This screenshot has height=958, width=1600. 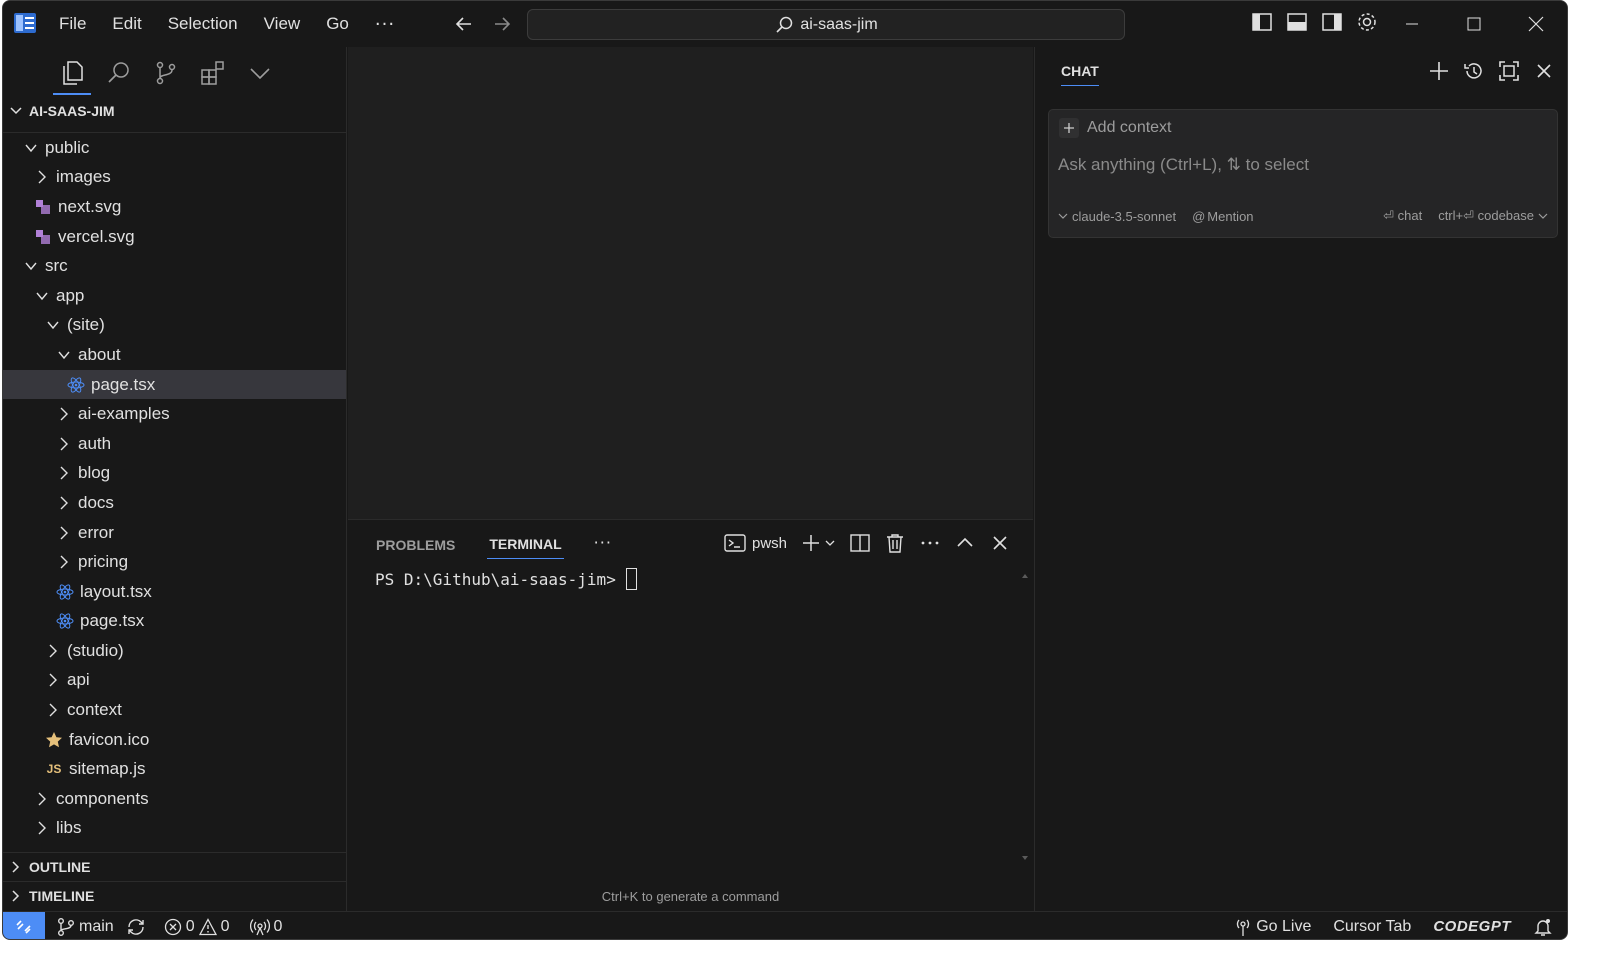 What do you see at coordinates (1025, 576) in the screenshot?
I see `scroll-up-arrow-icon` at bounding box center [1025, 576].